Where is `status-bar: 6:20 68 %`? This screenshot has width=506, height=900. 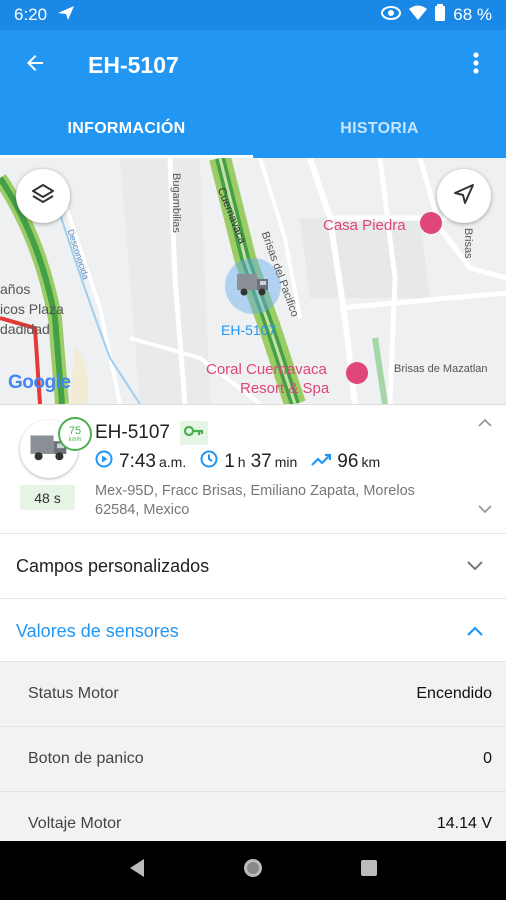 status-bar: 6:20 68 % is located at coordinates (253, 15).